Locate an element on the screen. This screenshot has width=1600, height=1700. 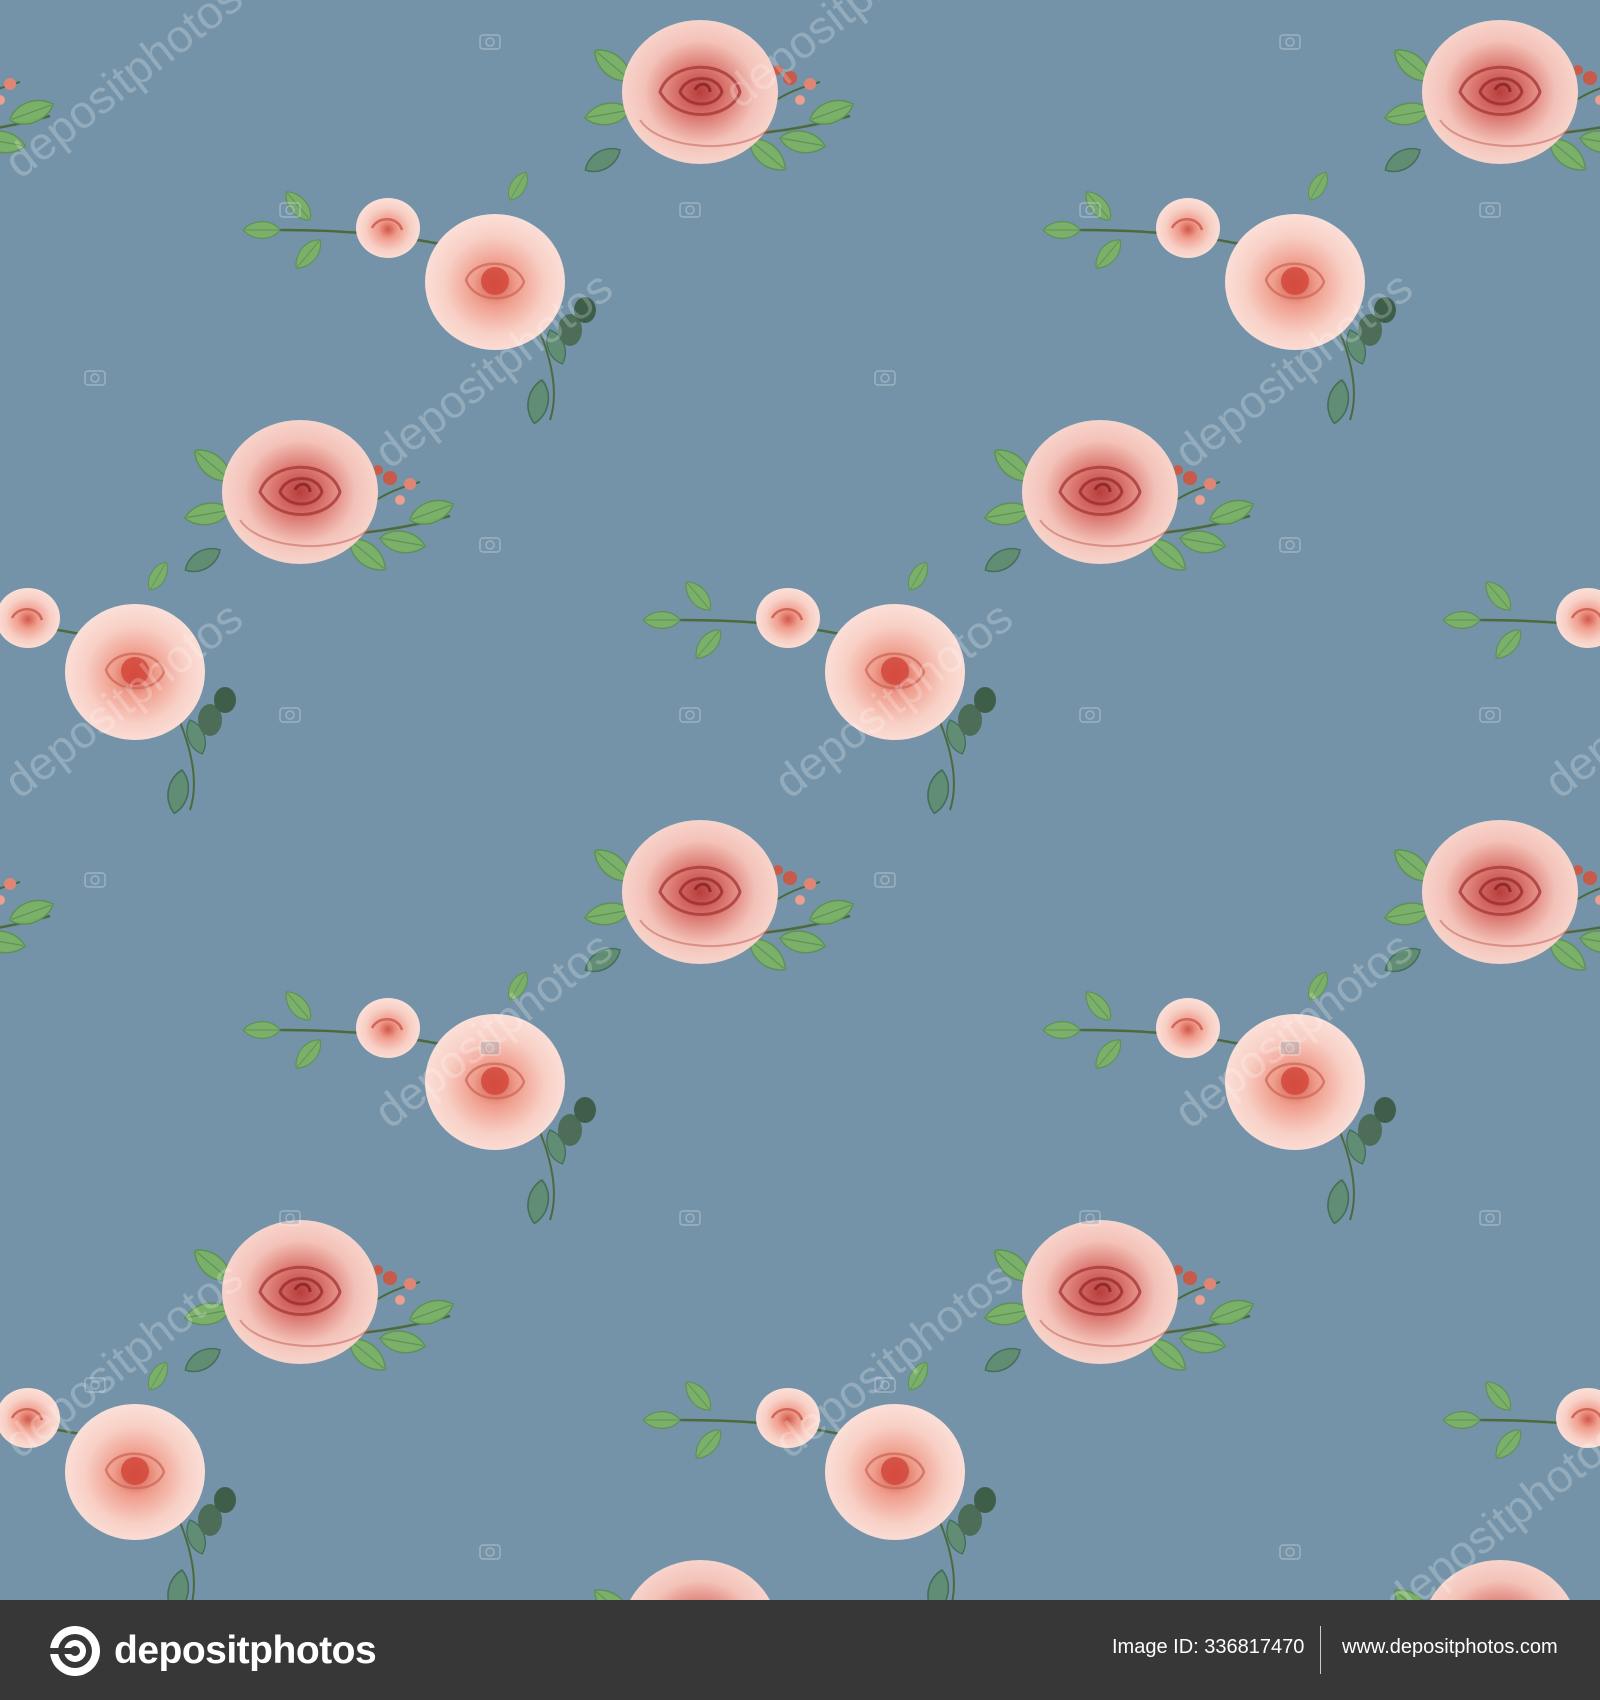
depositphotos-logo-icon is located at coordinates (75, 1651).